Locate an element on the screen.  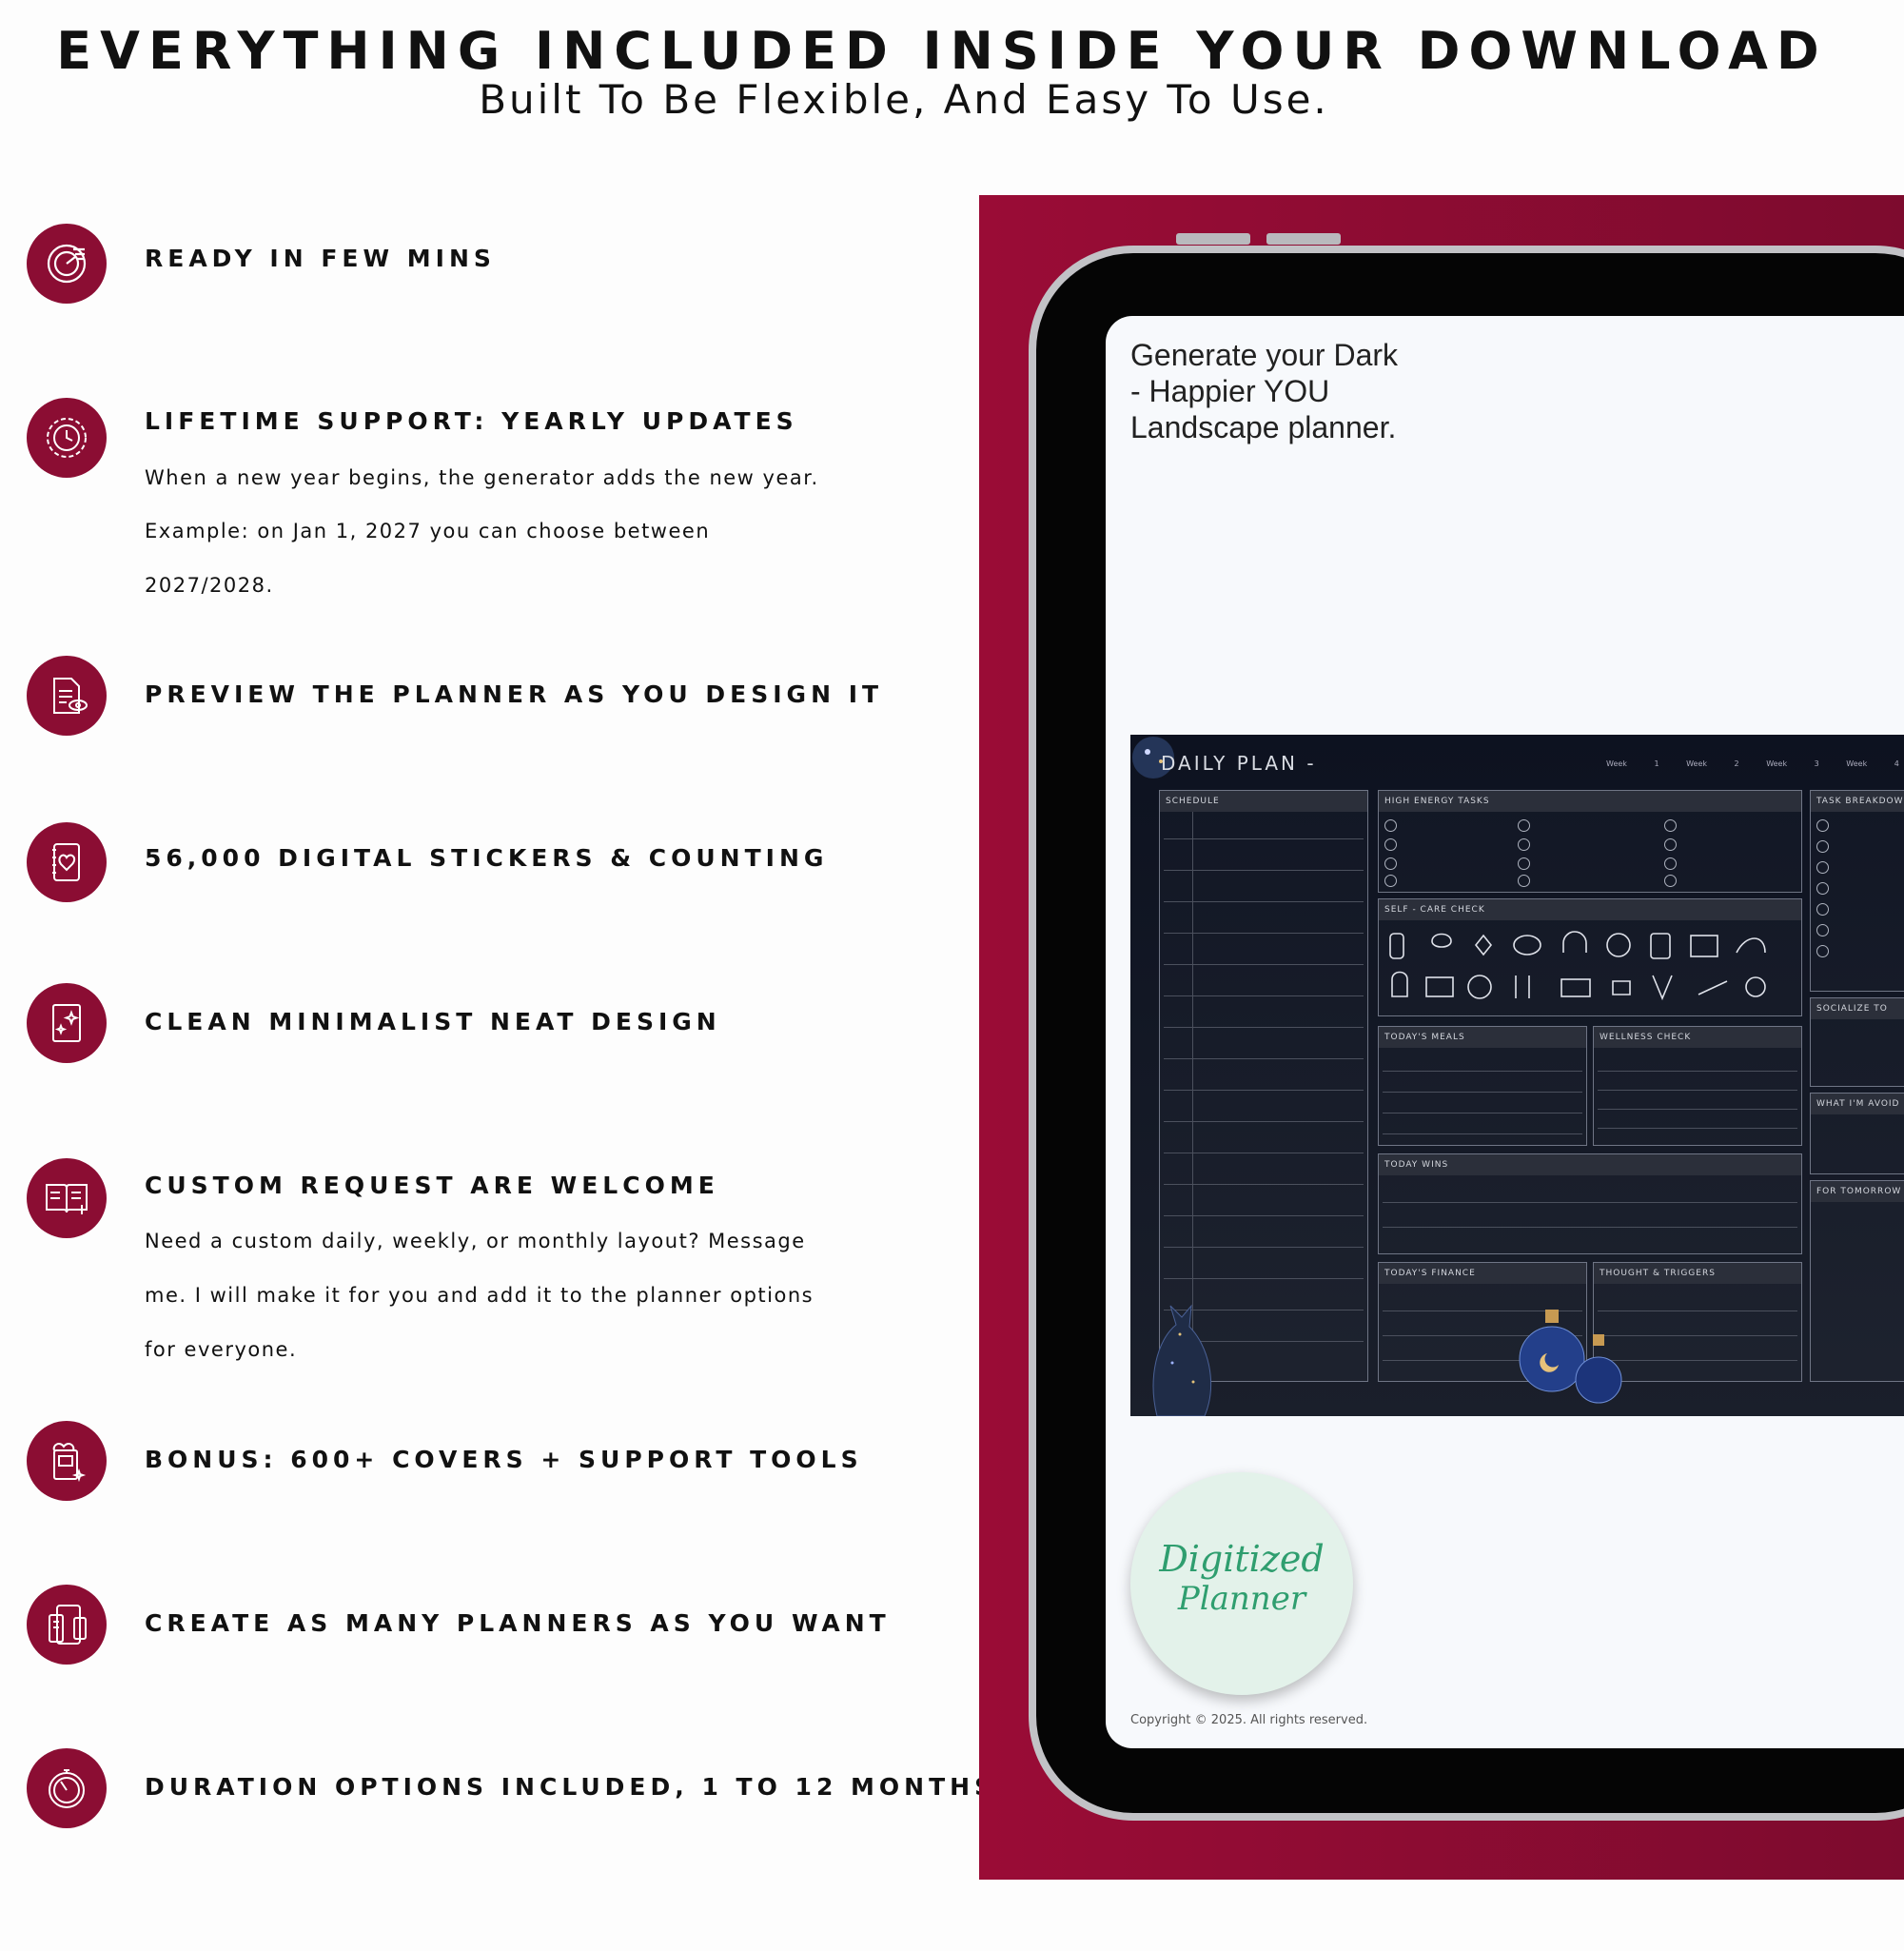
panel-header: WELLNESS CHECK is located at coordinates (1697, 1037).